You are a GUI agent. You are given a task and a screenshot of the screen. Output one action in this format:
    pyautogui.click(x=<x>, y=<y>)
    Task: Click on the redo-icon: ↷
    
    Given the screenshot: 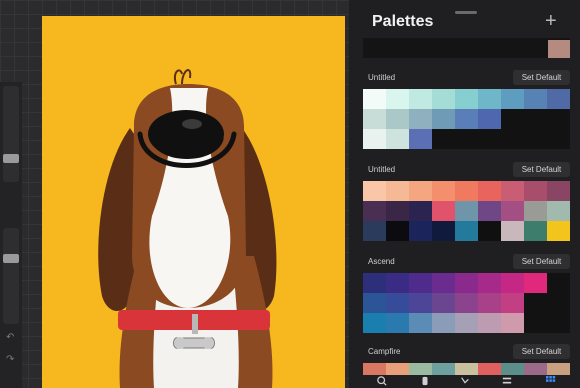 What is the action you would take?
    pyautogui.click(x=10, y=359)
    